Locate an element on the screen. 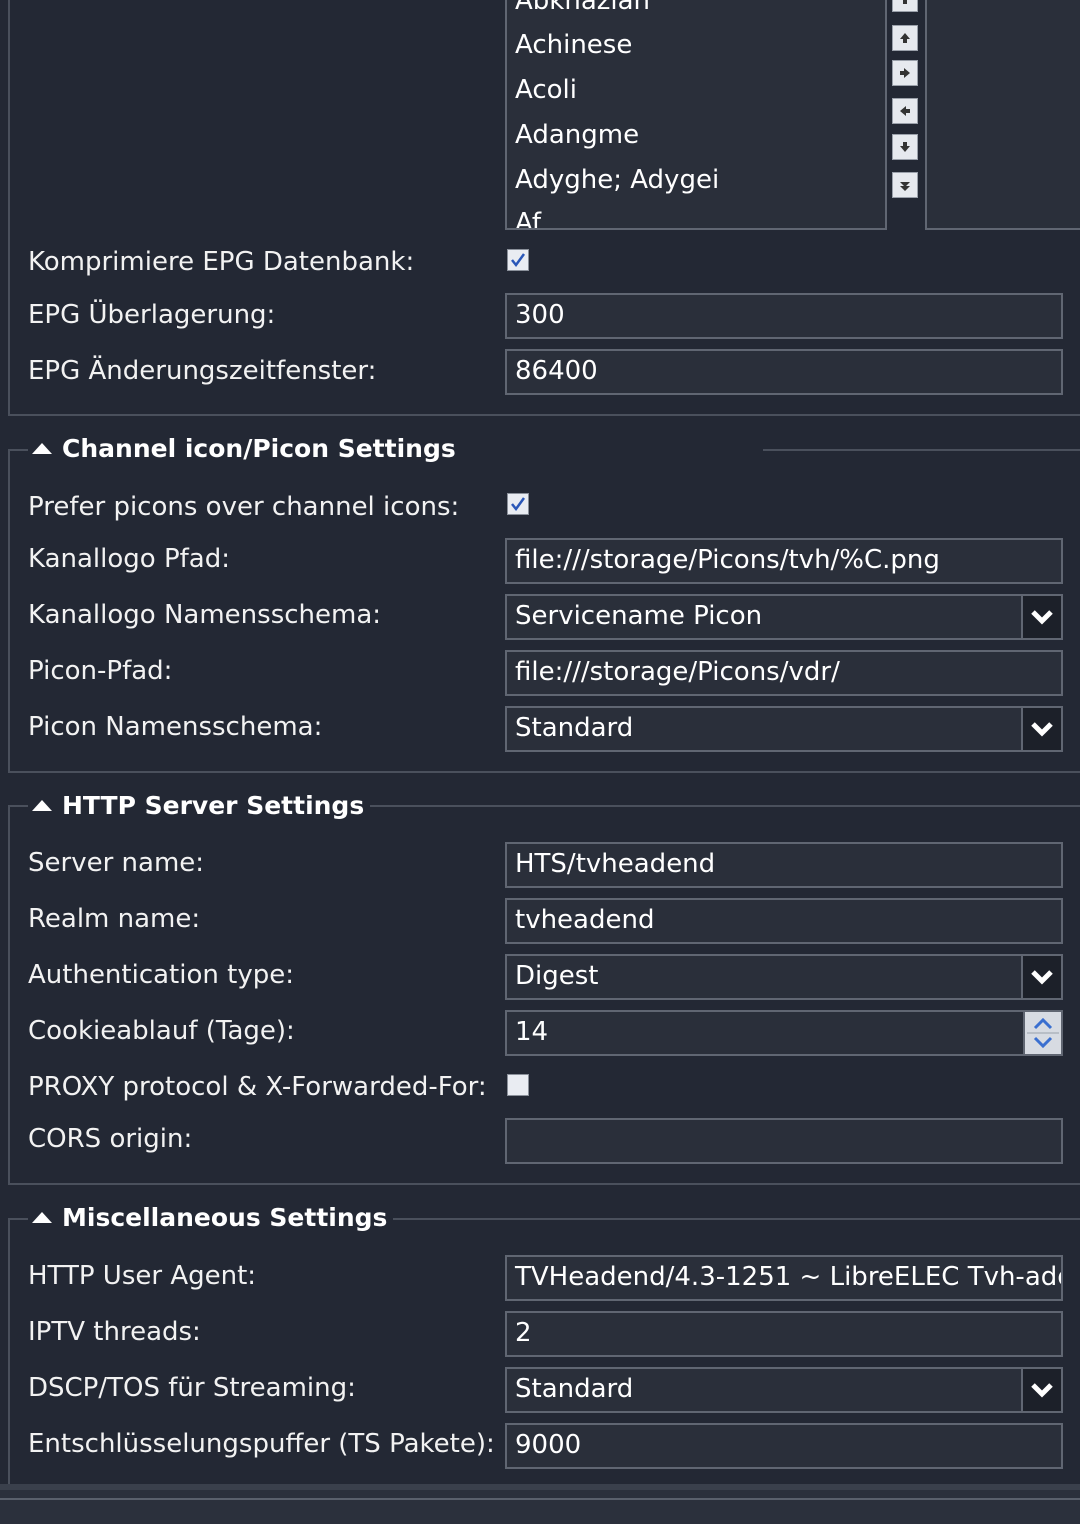  spinner-buttons is located at coordinates (1042, 1033).